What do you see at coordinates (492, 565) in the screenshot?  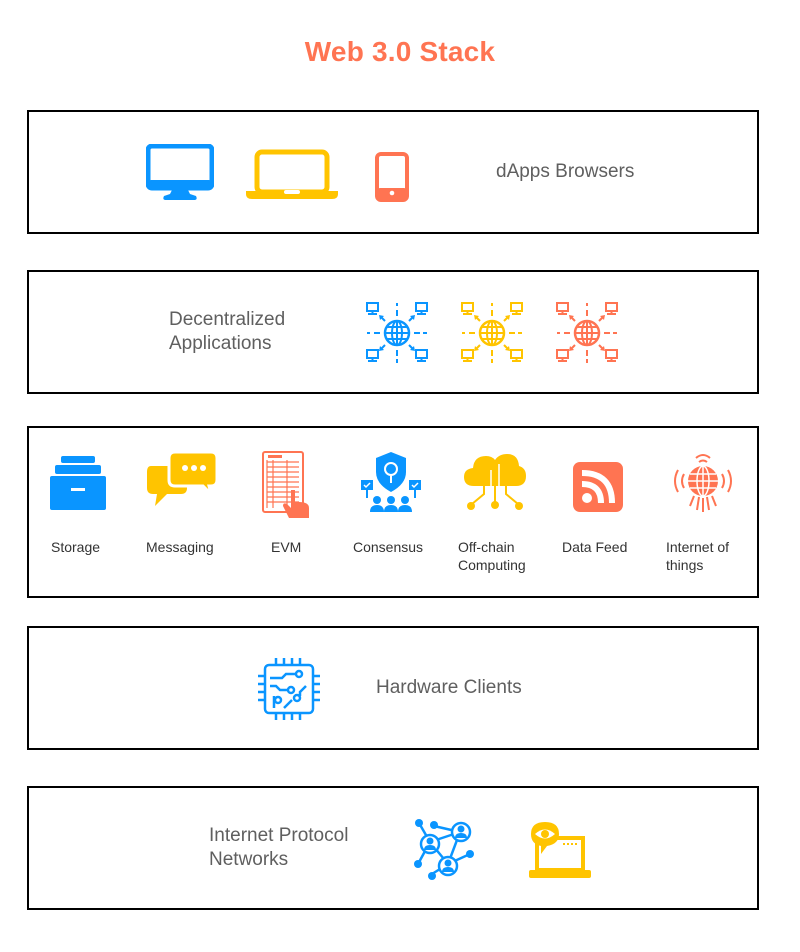 I see `service-label-line-2: Computing` at bounding box center [492, 565].